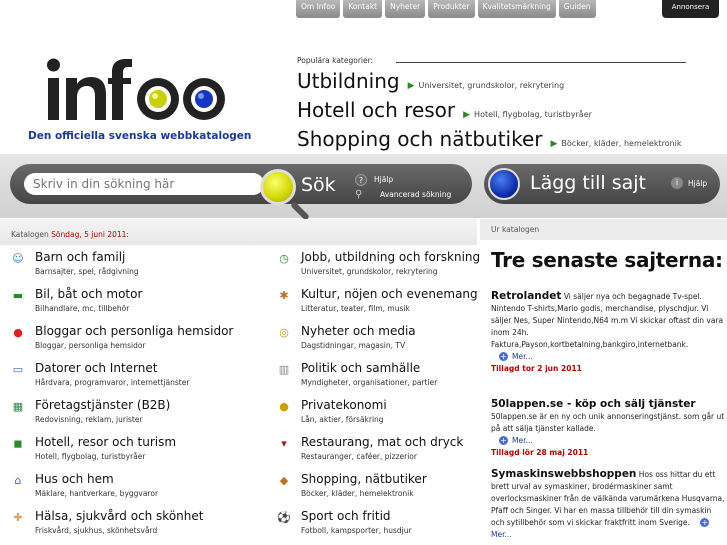 This screenshot has height=545, width=727. I want to click on search-input, so click(144, 184).